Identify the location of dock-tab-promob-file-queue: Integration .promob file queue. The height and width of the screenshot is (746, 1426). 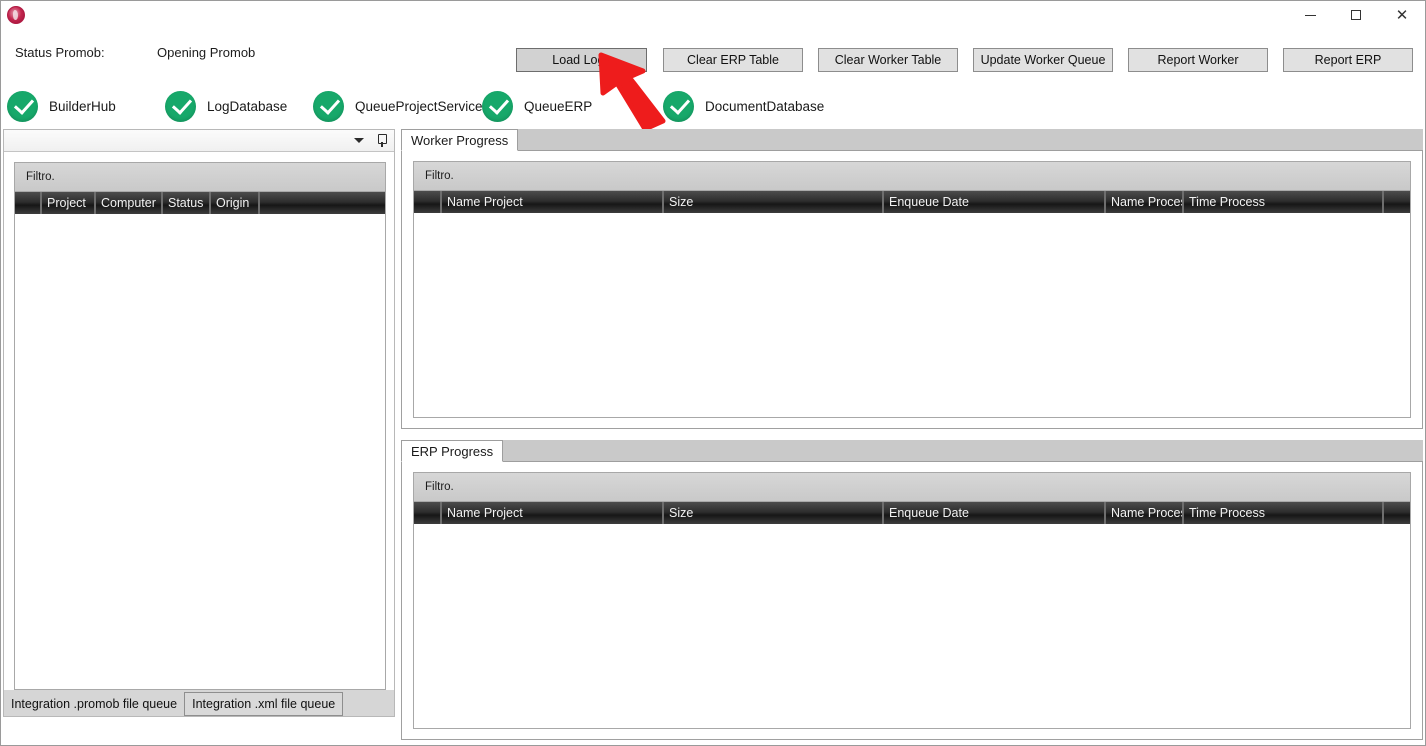
(94, 704).